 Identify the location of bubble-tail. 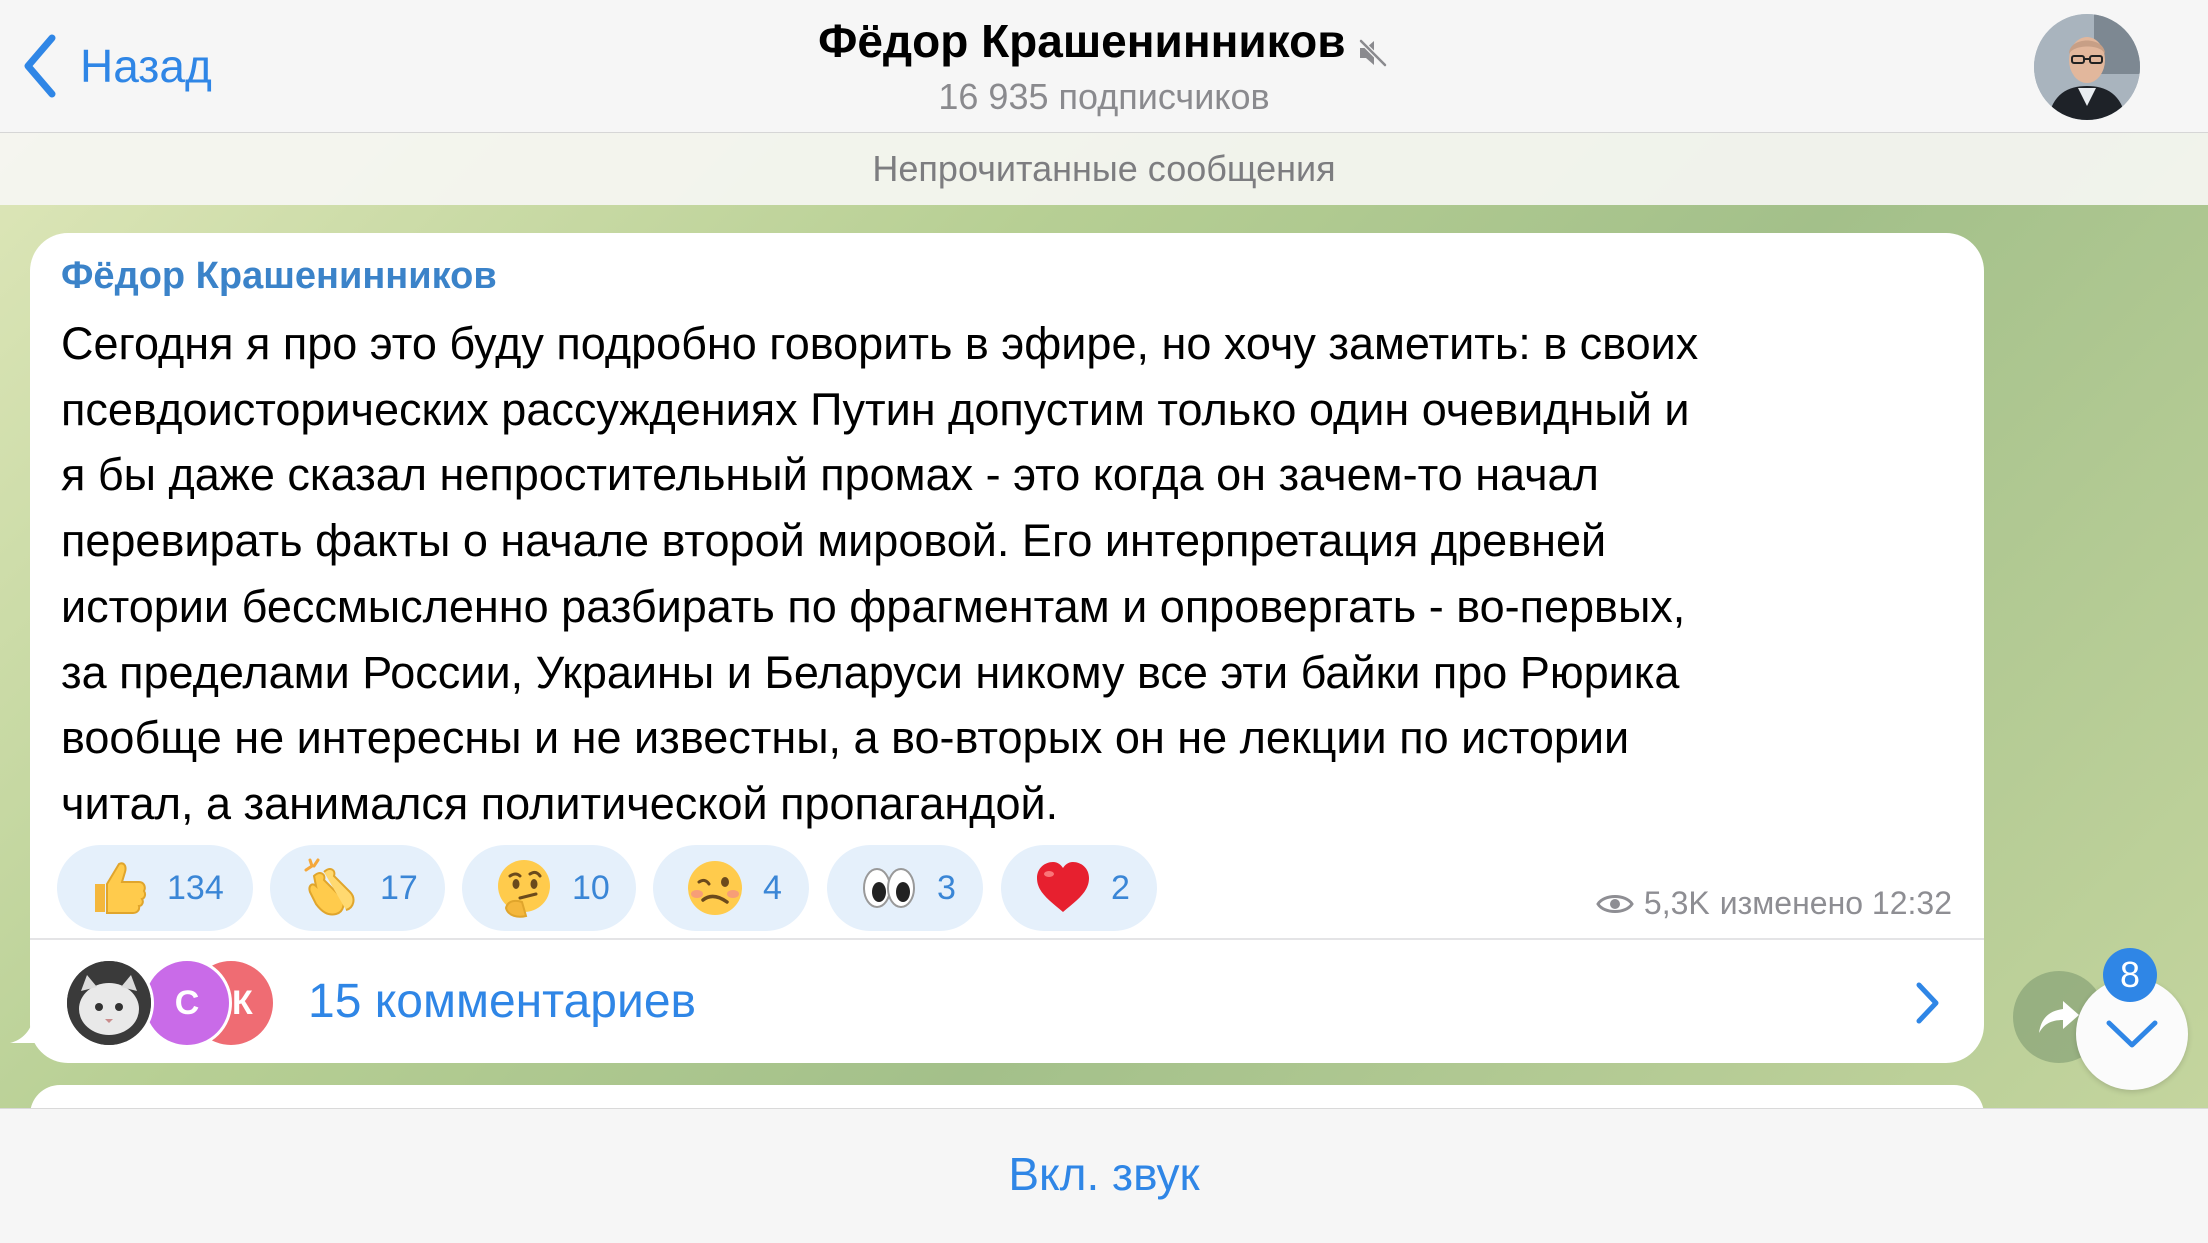
(30, 1023).